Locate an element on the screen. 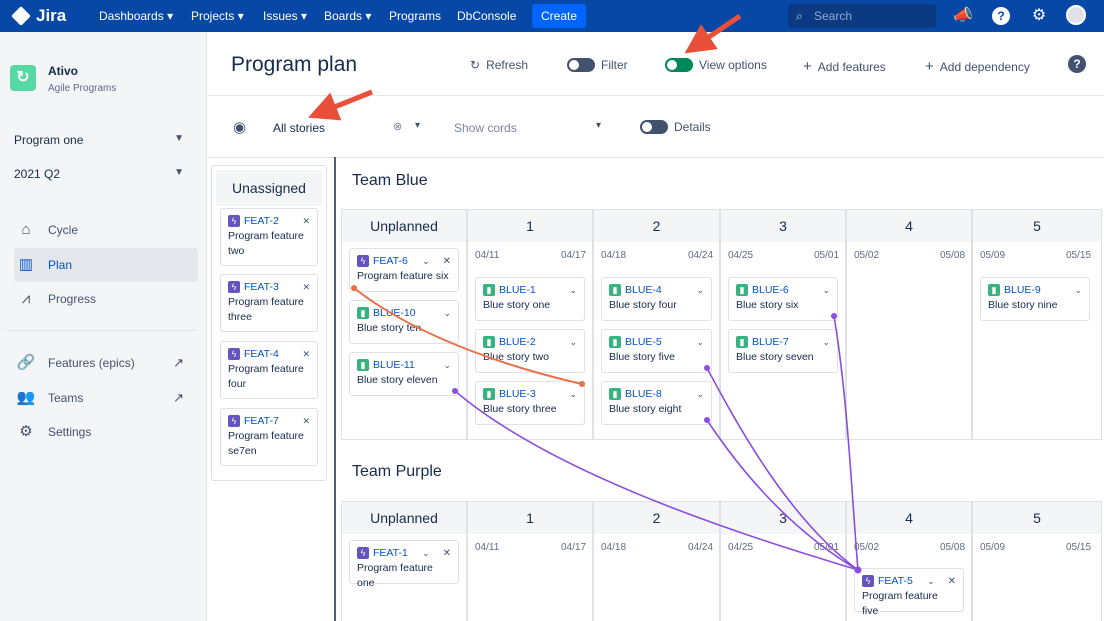  feature-card: ϟFEAT-5⌄✕ Program feature five is located at coordinates (909, 590).